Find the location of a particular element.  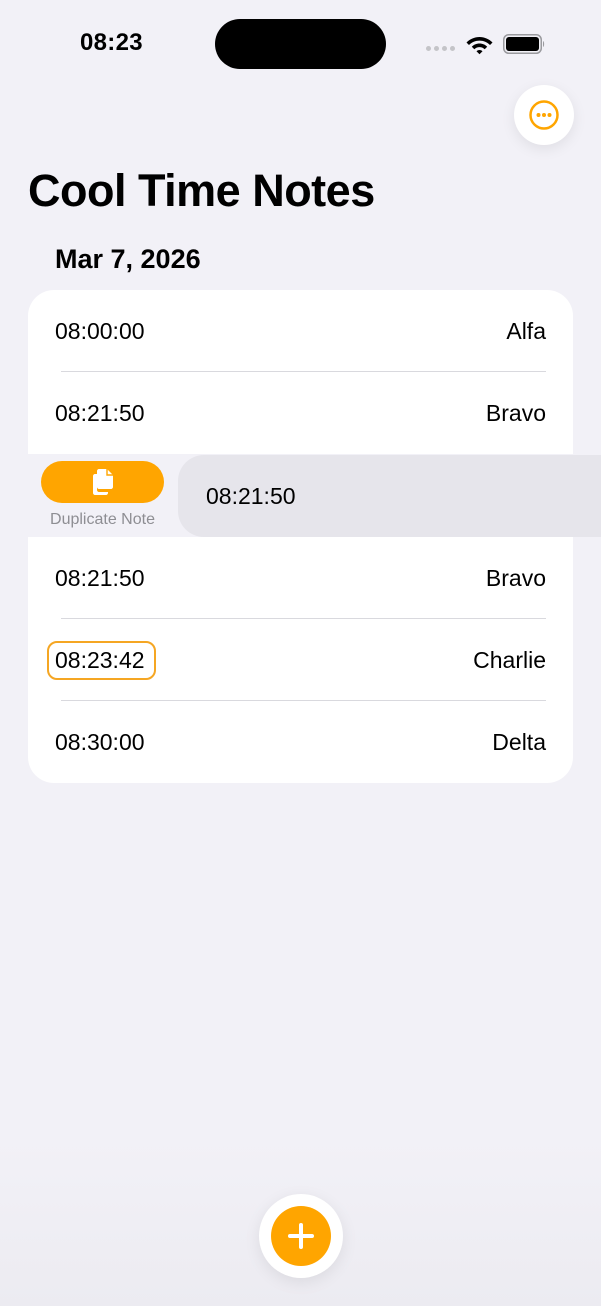

note-name: Alfa is located at coordinates (526, 331).